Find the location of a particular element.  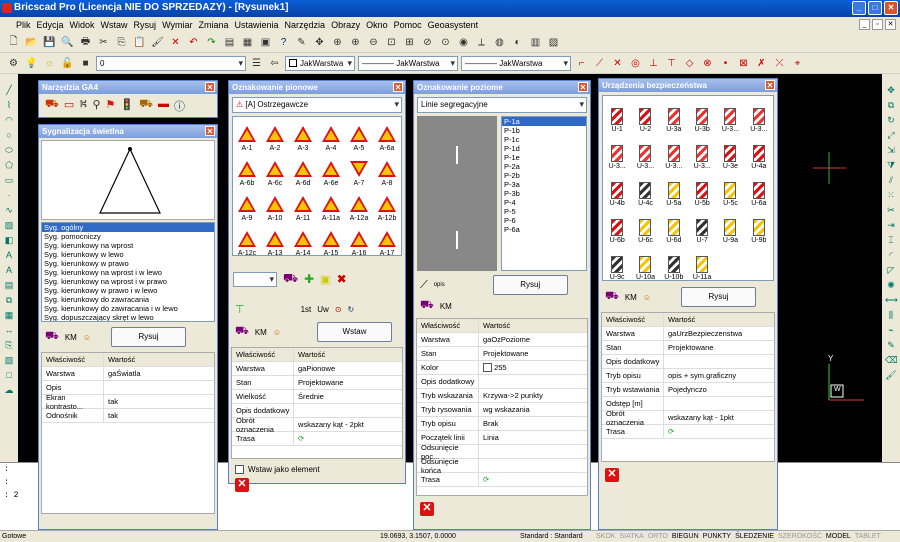

region-icon: ◧ is located at coordinates (9, 240).